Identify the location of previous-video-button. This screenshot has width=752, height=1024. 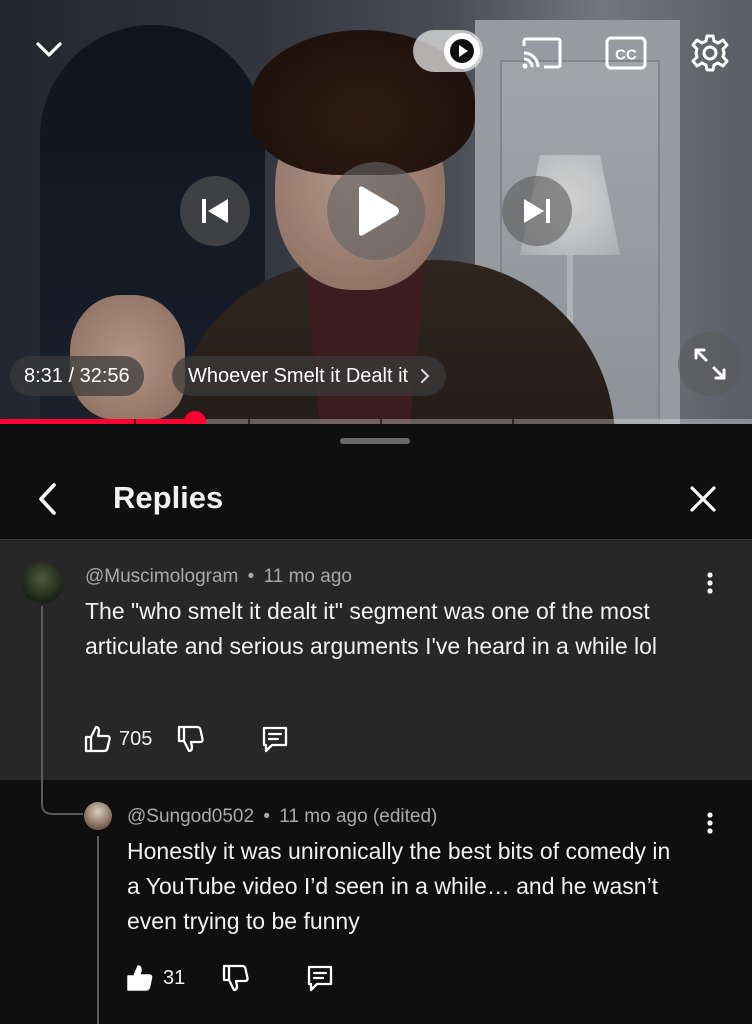
(215, 211).